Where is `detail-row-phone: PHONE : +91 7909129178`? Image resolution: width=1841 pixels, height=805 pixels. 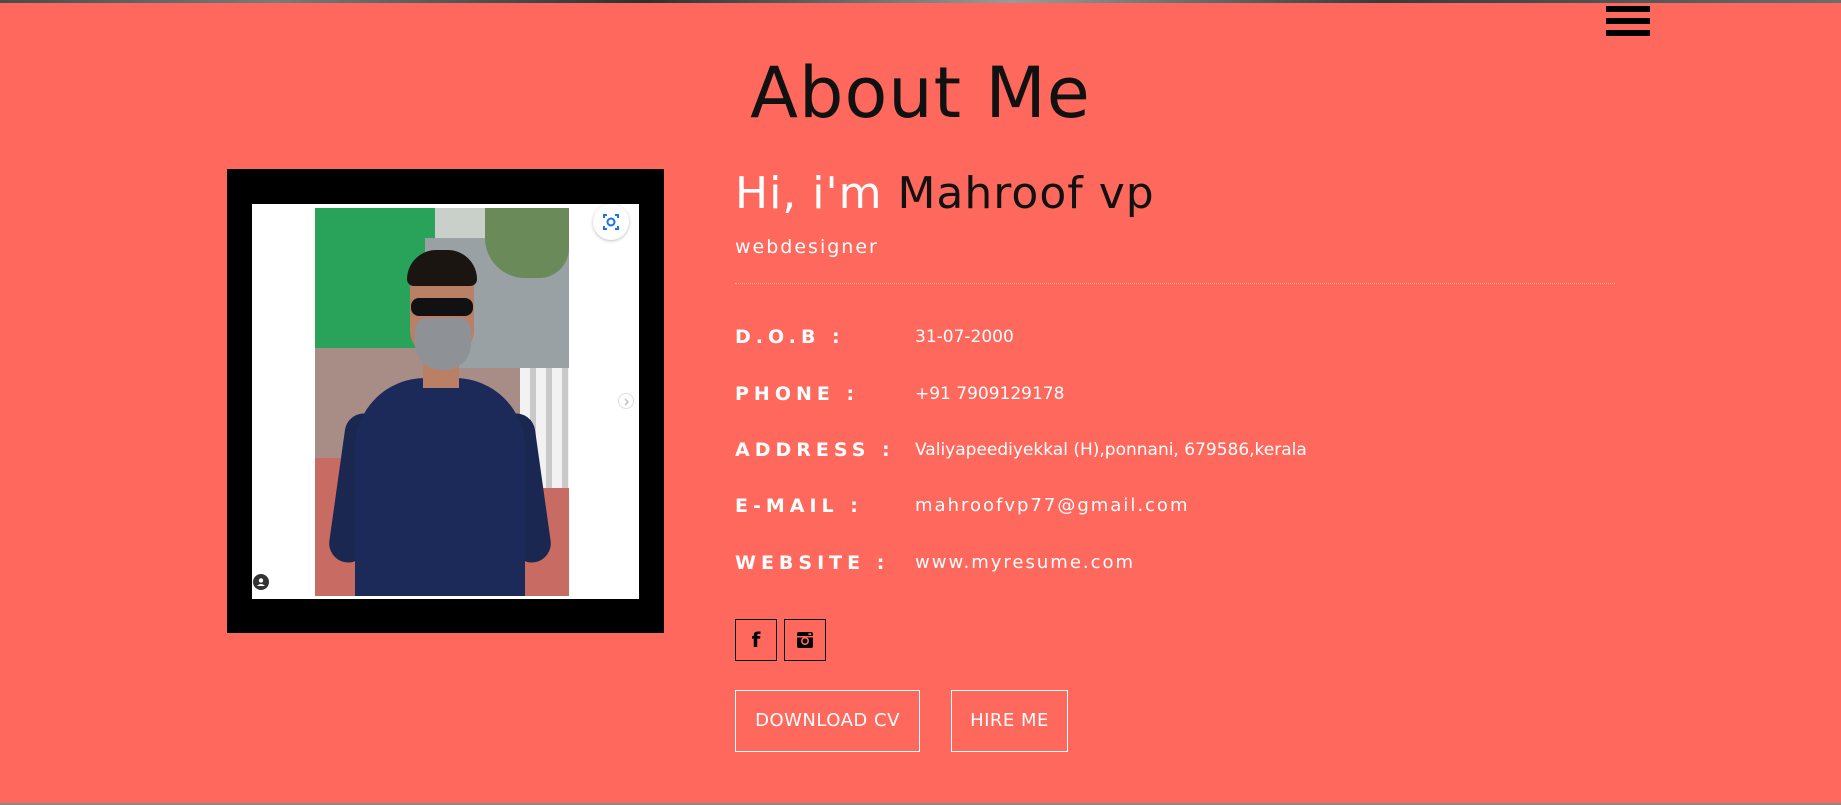 detail-row-phone: PHONE : +91 7909129178 is located at coordinates (1175, 394).